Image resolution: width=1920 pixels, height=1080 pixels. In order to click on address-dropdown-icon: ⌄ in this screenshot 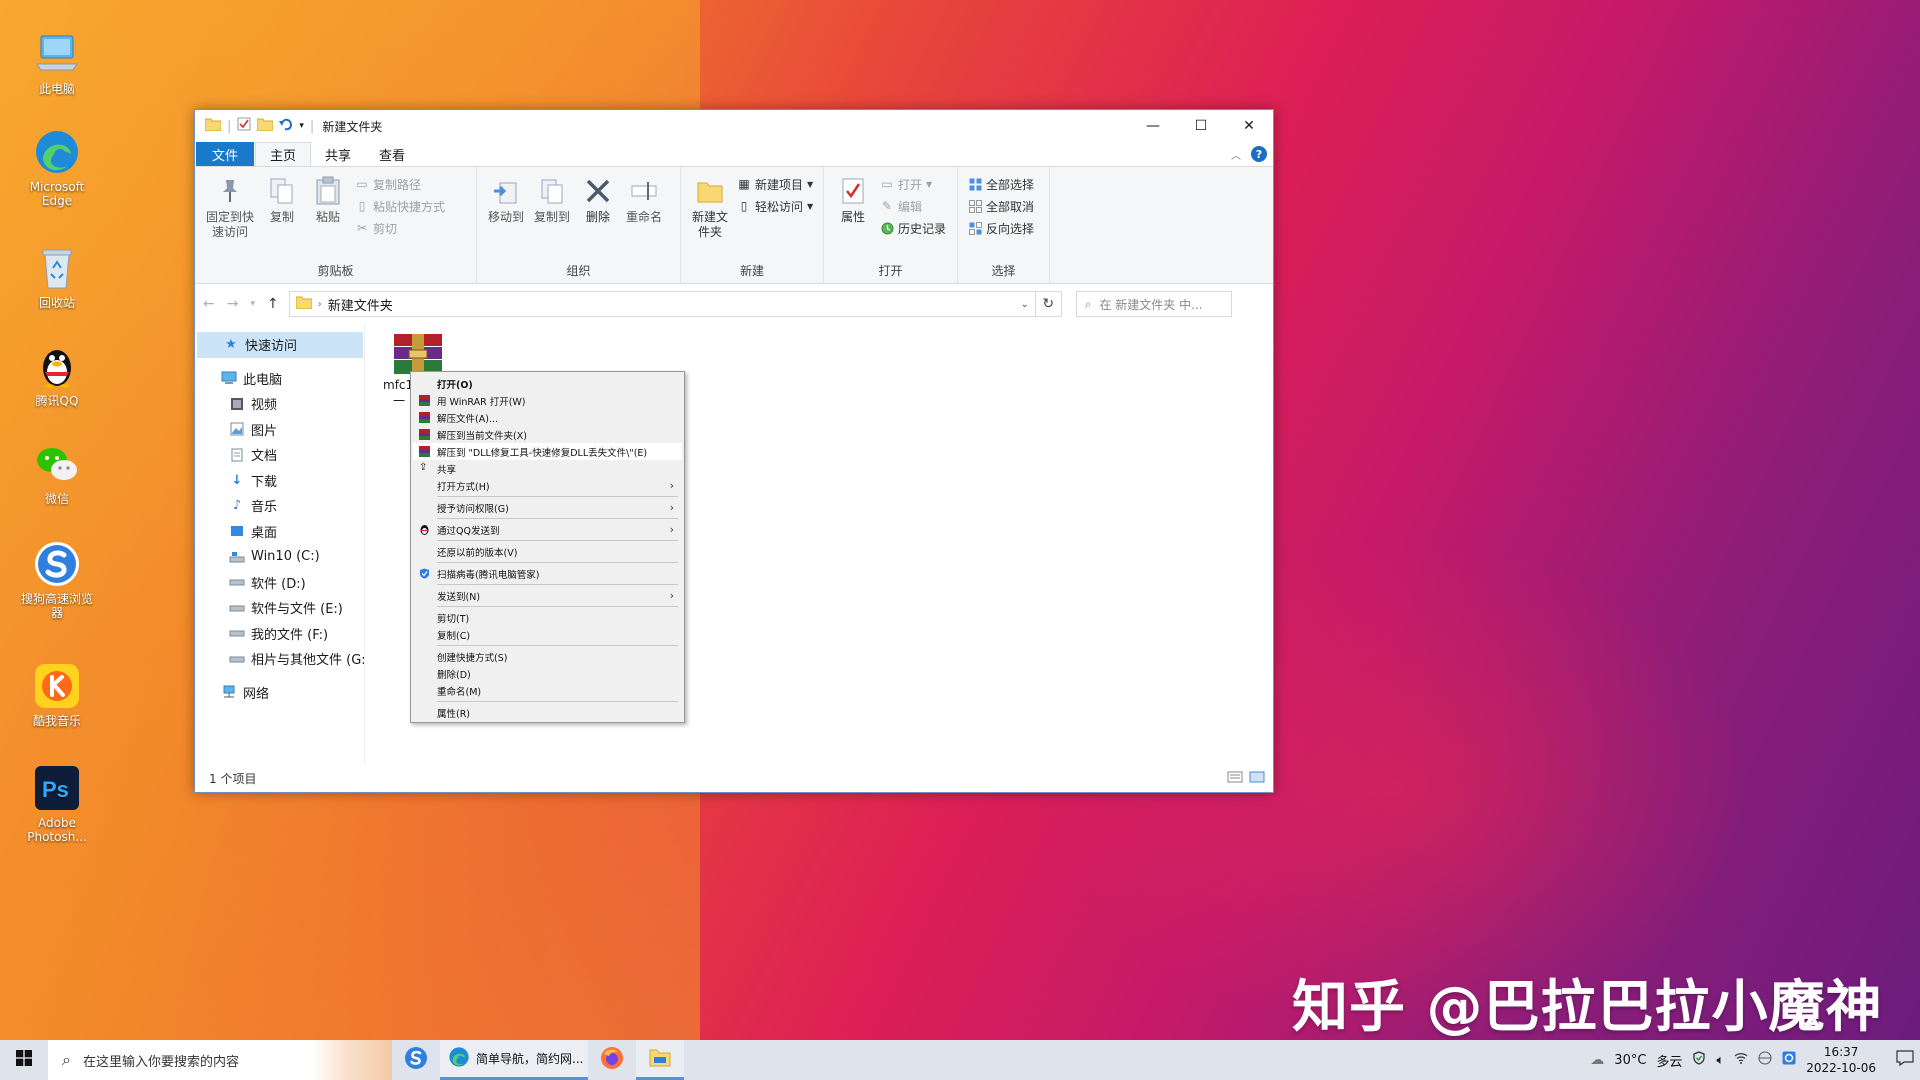, I will do `click(1025, 304)`.